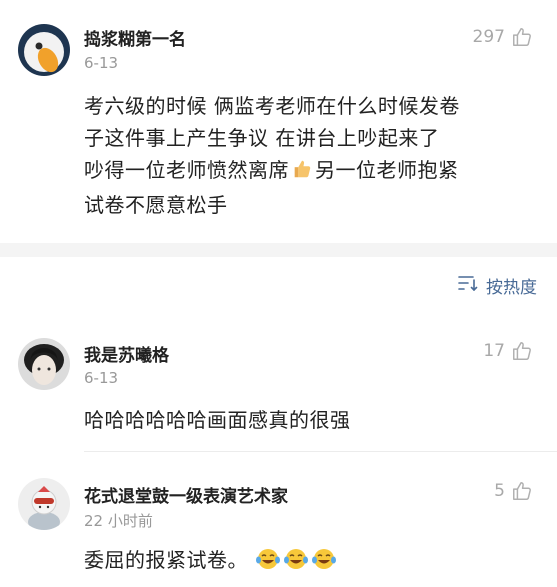  I want to click on comment-text: 委屈的报紧试卷。, so click(311, 560).